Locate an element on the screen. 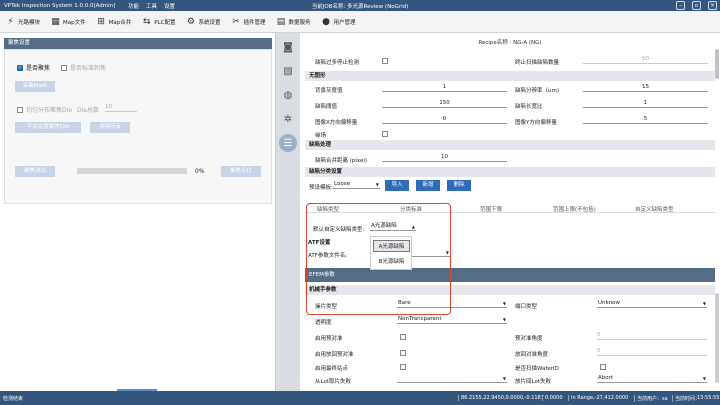 The width and height of the screenshot is (720, 405). section-defect-classification: 缺陷分类设置 is located at coordinates (510, 172).